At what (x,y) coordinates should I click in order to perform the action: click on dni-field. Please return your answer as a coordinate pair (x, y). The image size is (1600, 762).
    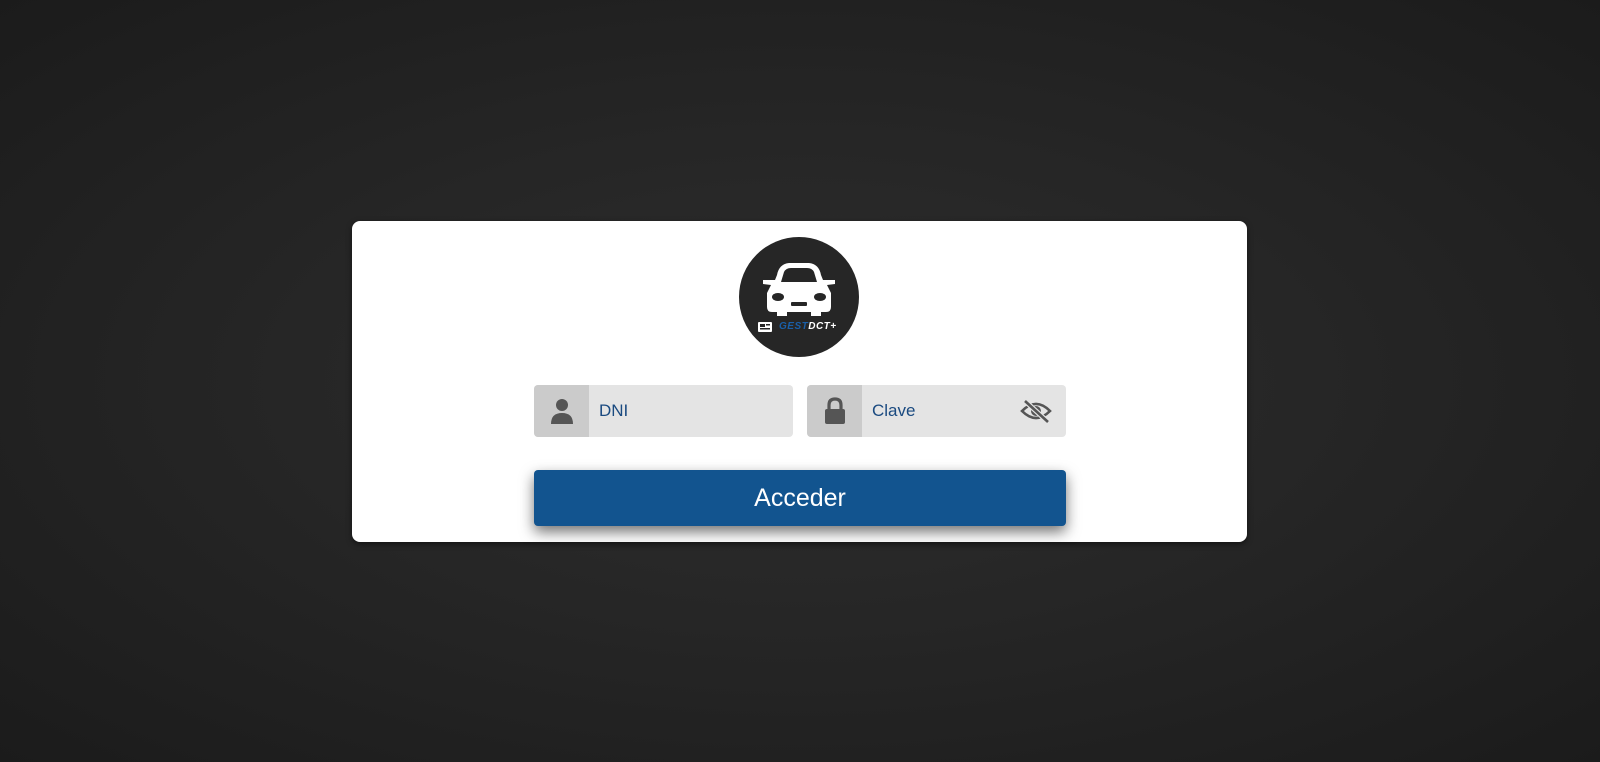
    Looking at the image, I should click on (663, 411).